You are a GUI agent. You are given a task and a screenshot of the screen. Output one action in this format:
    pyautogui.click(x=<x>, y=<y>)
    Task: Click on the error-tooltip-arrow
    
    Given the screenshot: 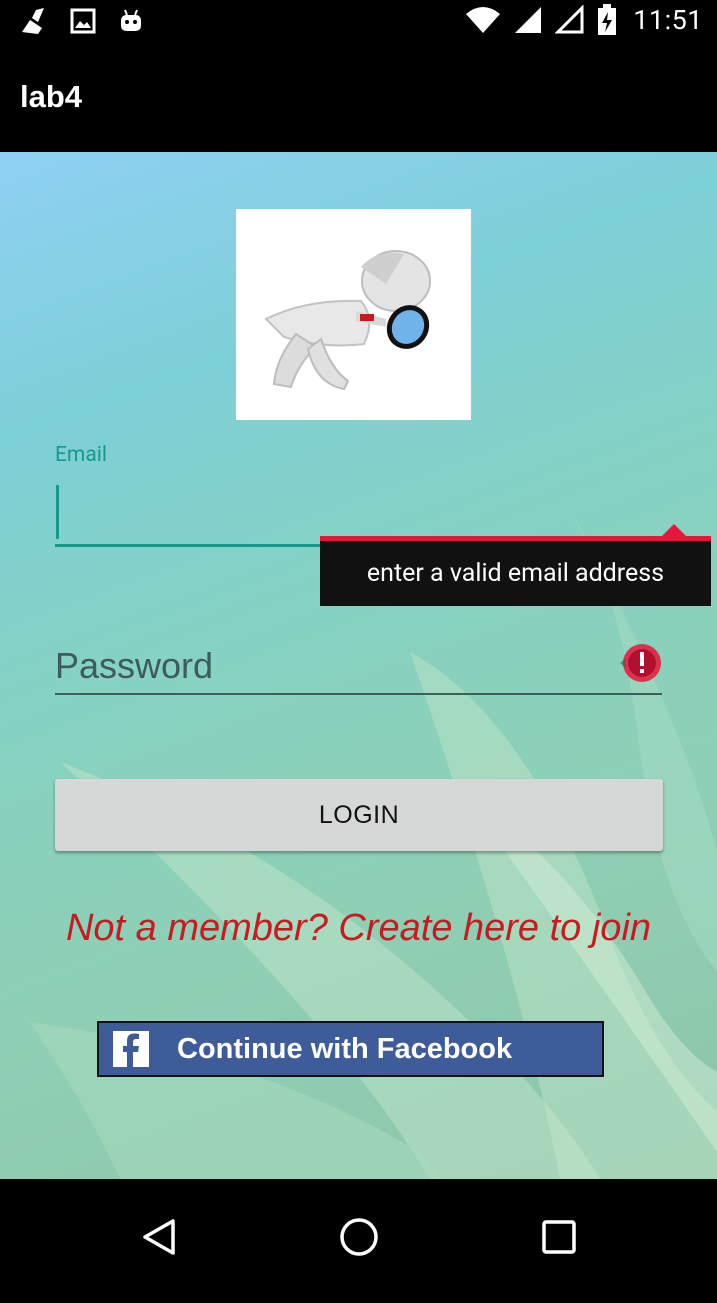 What is the action you would take?
    pyautogui.click(x=674, y=530)
    